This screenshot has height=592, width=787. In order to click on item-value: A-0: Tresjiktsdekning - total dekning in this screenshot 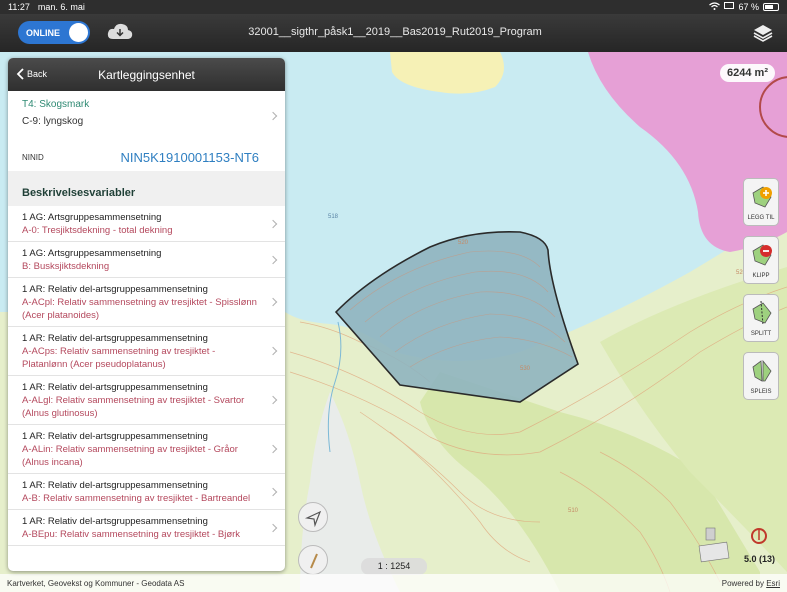, I will do `click(97, 230)`.